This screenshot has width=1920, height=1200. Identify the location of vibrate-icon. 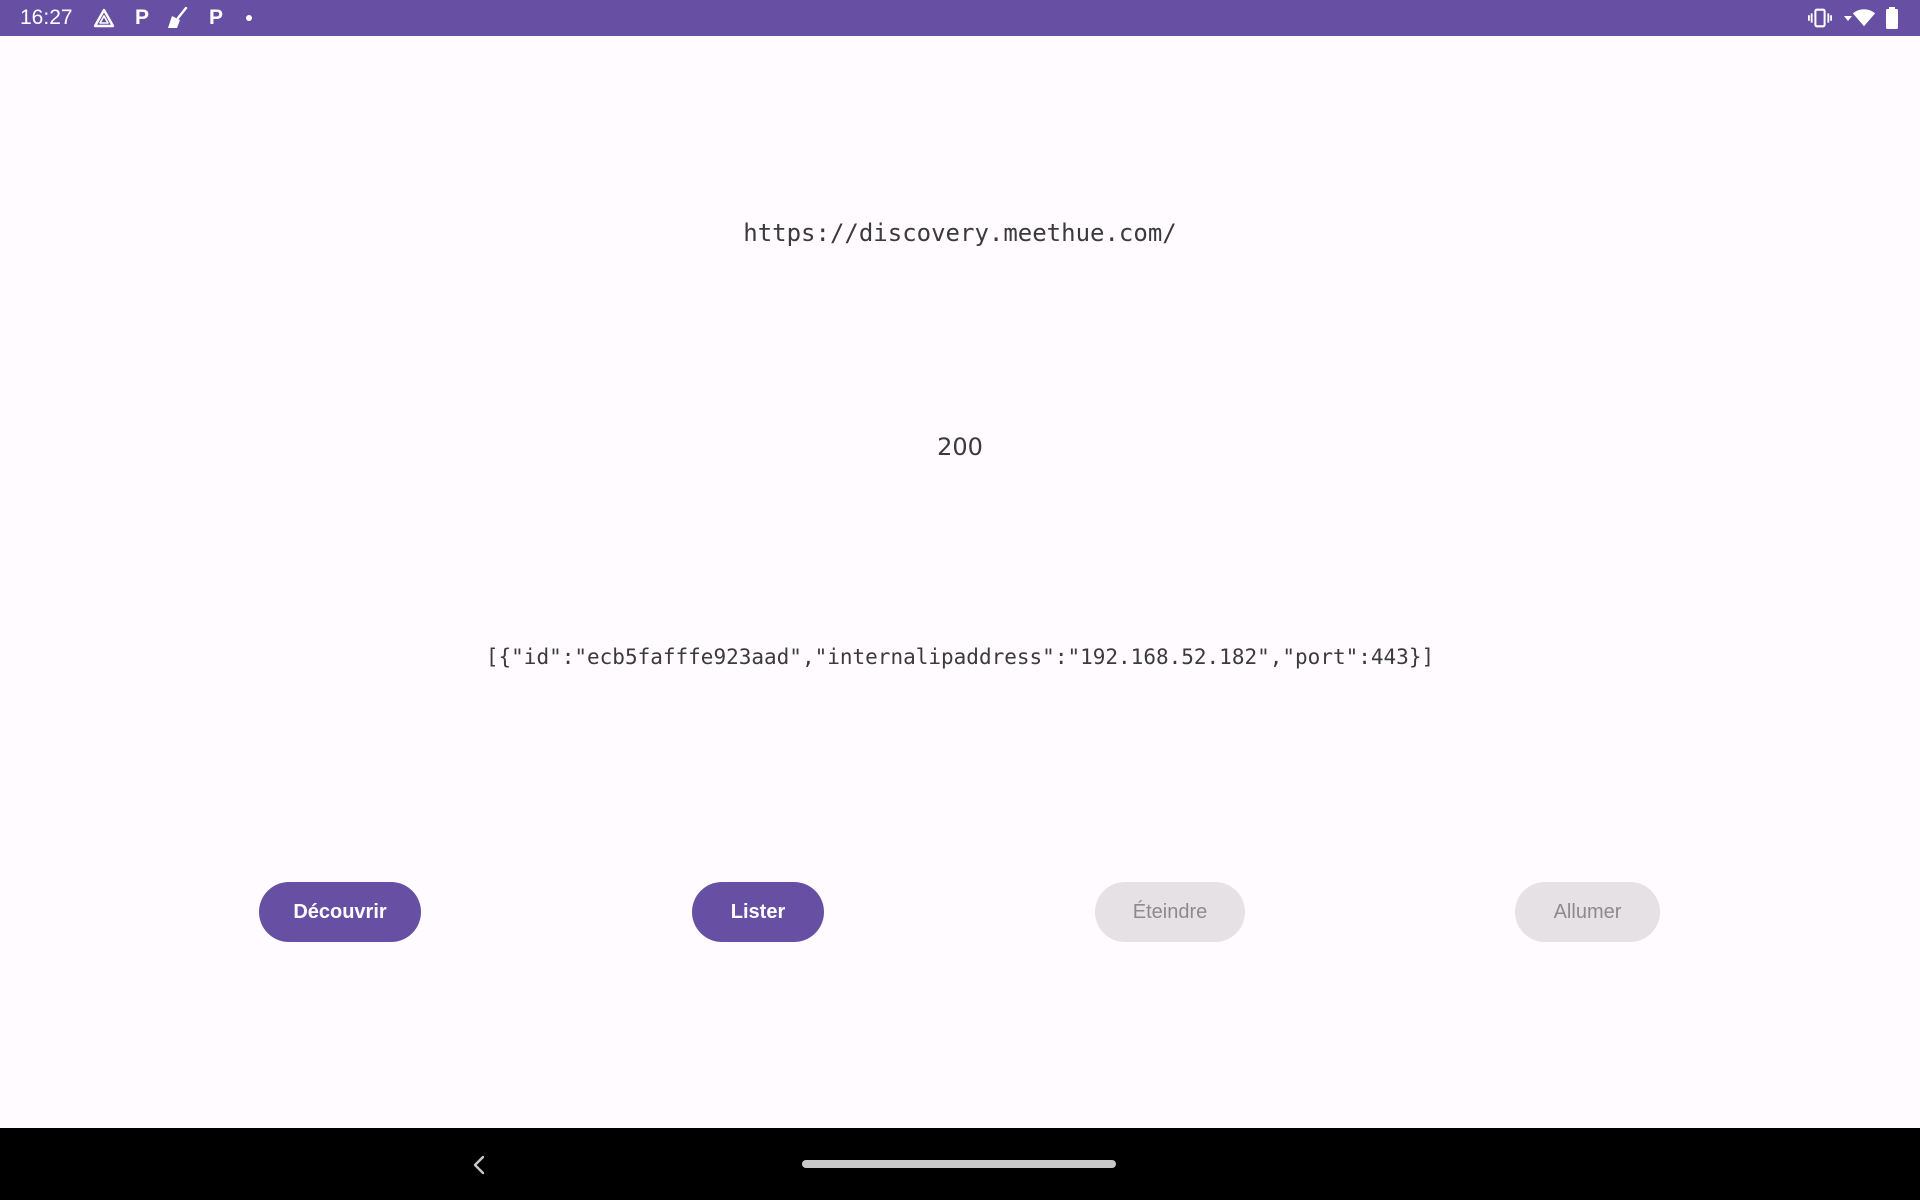
(1820, 18).